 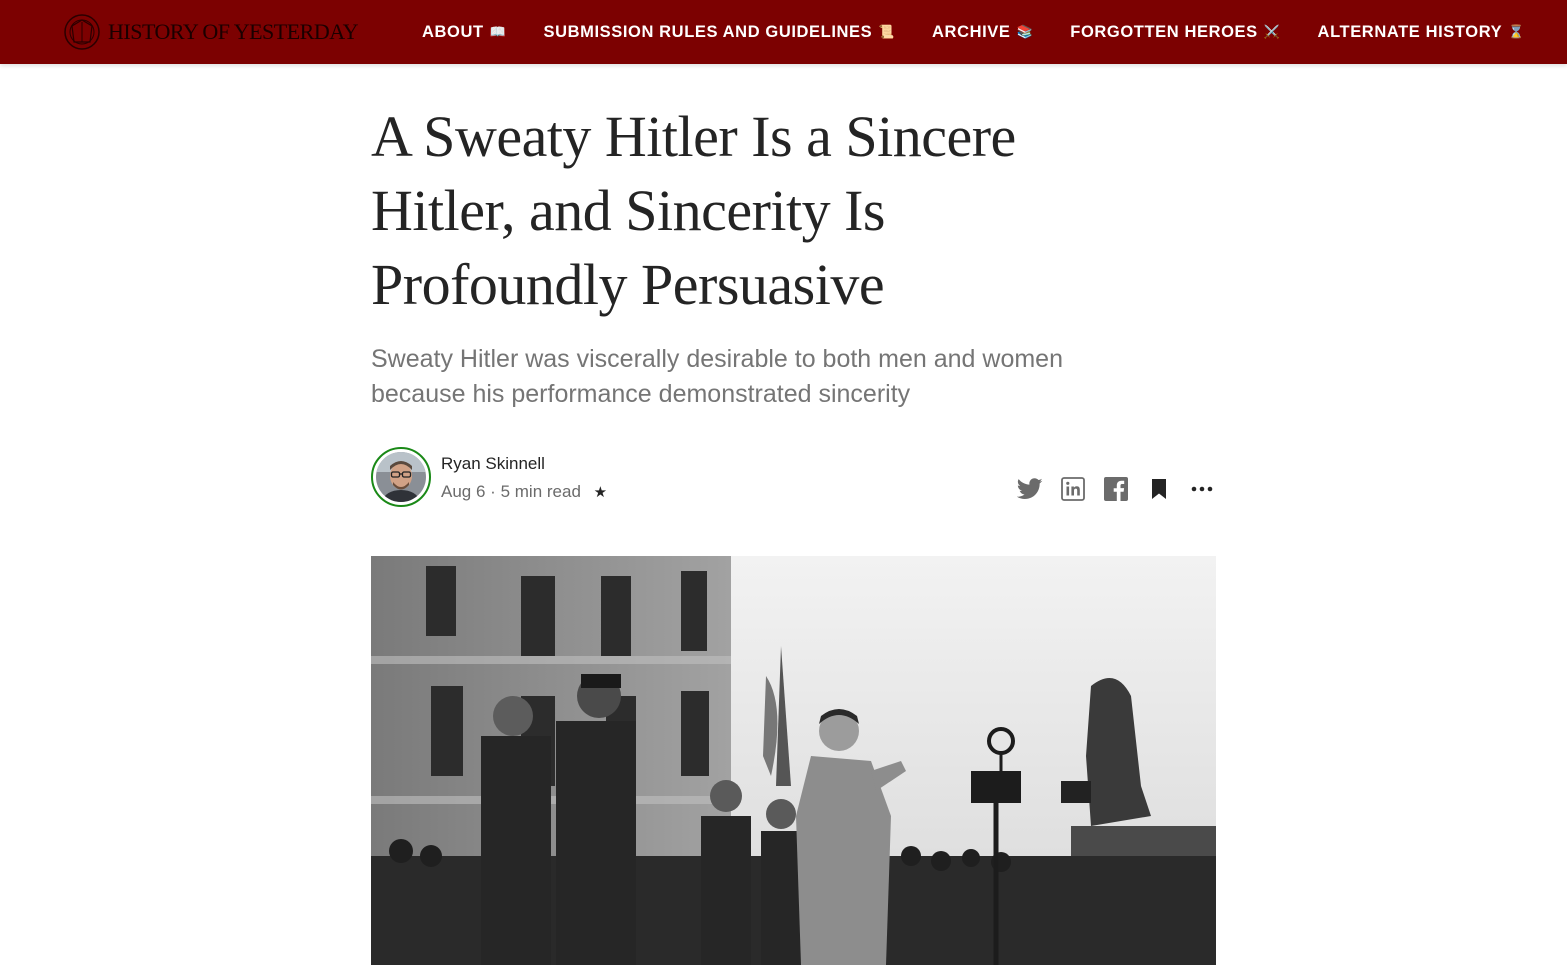 What do you see at coordinates (1202, 489) in the screenshot?
I see `more-icon` at bounding box center [1202, 489].